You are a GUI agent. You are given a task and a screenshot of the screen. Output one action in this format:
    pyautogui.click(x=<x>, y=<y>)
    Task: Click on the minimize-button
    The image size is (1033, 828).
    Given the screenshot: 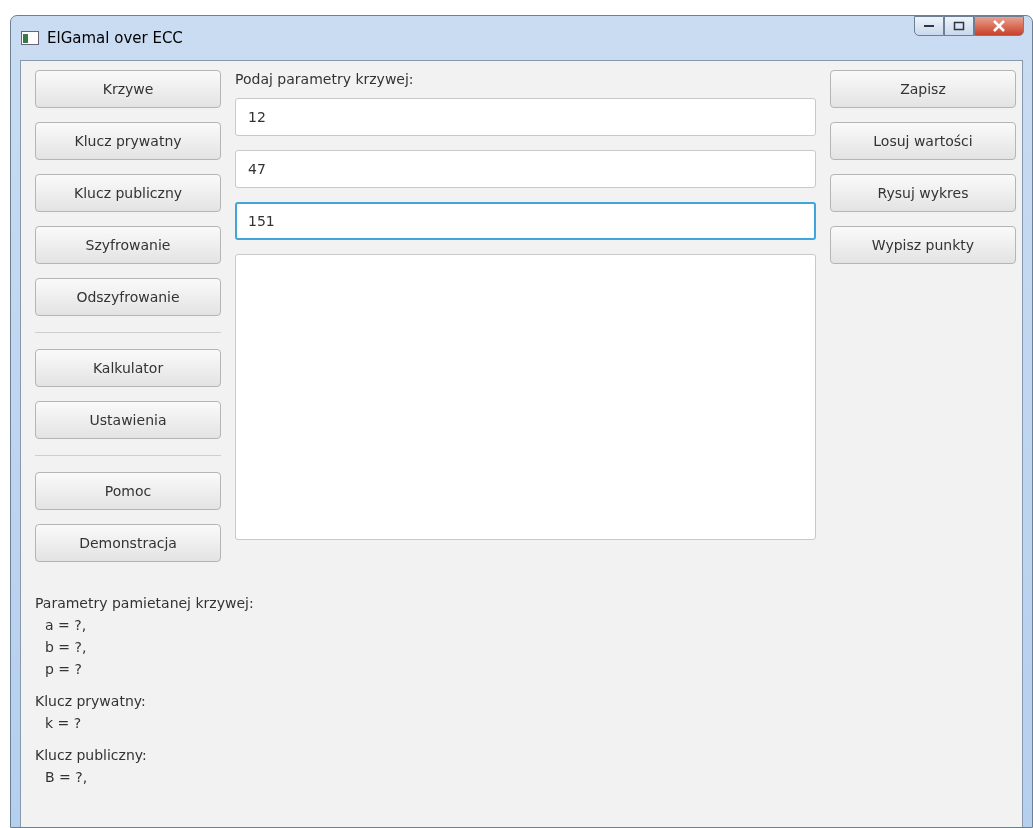 What is the action you would take?
    pyautogui.click(x=929, y=26)
    